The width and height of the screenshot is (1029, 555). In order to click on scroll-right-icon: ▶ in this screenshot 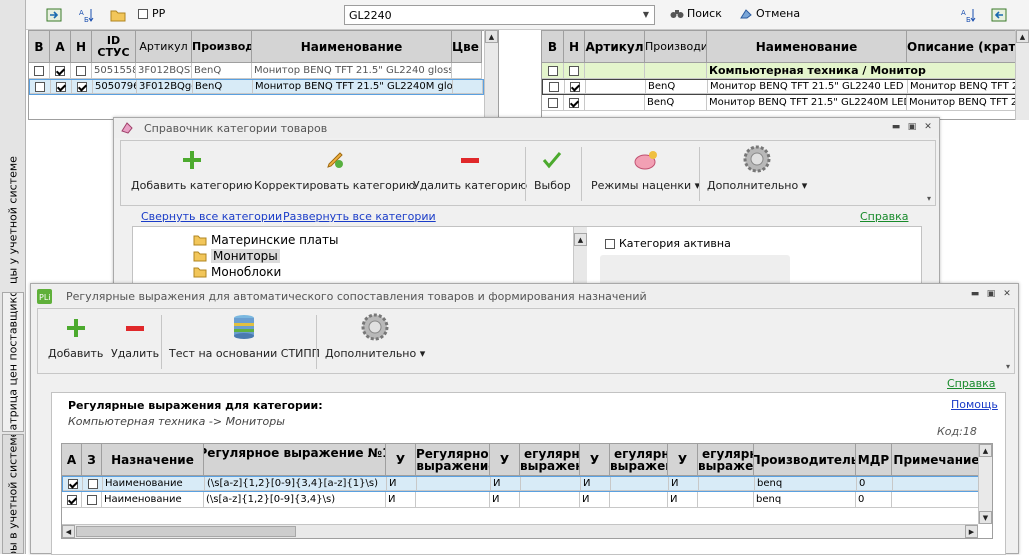, I will do `click(971, 531)`.